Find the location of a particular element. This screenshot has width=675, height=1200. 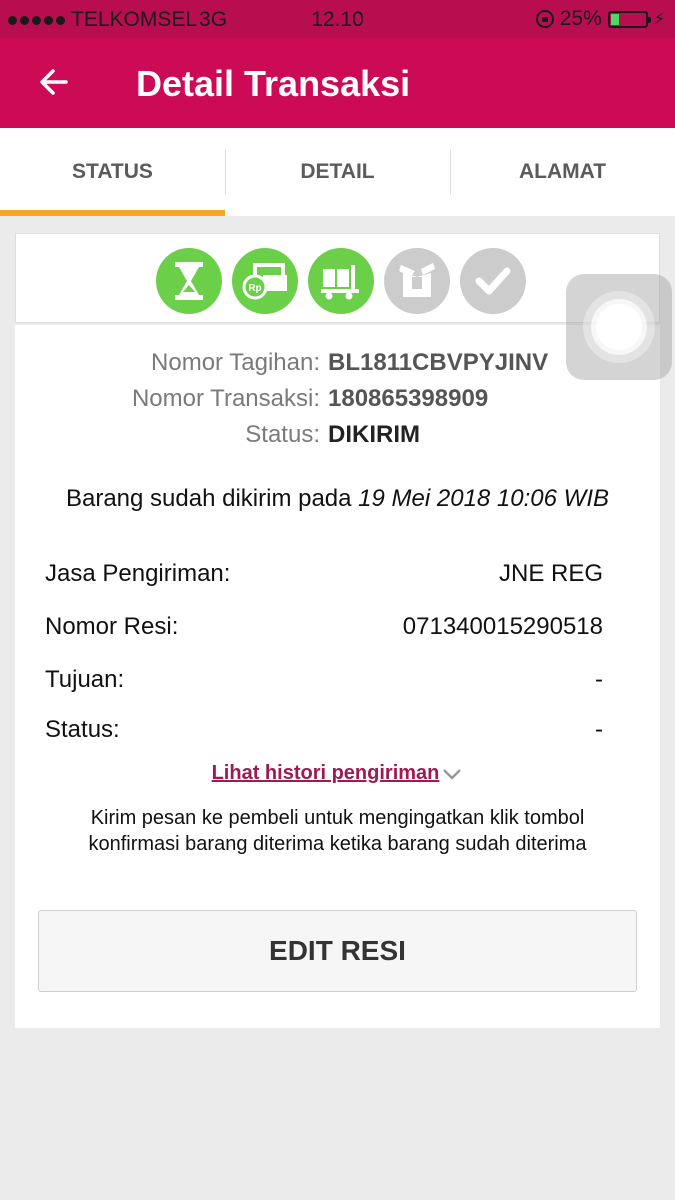

payment-icon: Rp is located at coordinates (264, 281).